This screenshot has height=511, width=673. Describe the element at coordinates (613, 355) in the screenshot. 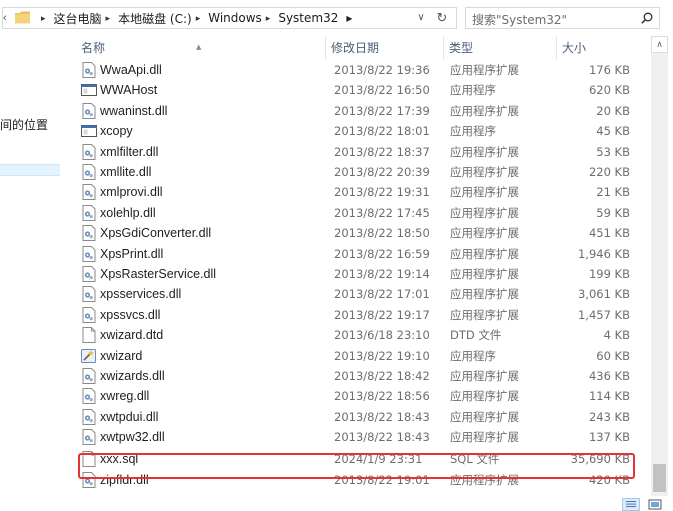

I see `file-size: 60 KB` at that location.